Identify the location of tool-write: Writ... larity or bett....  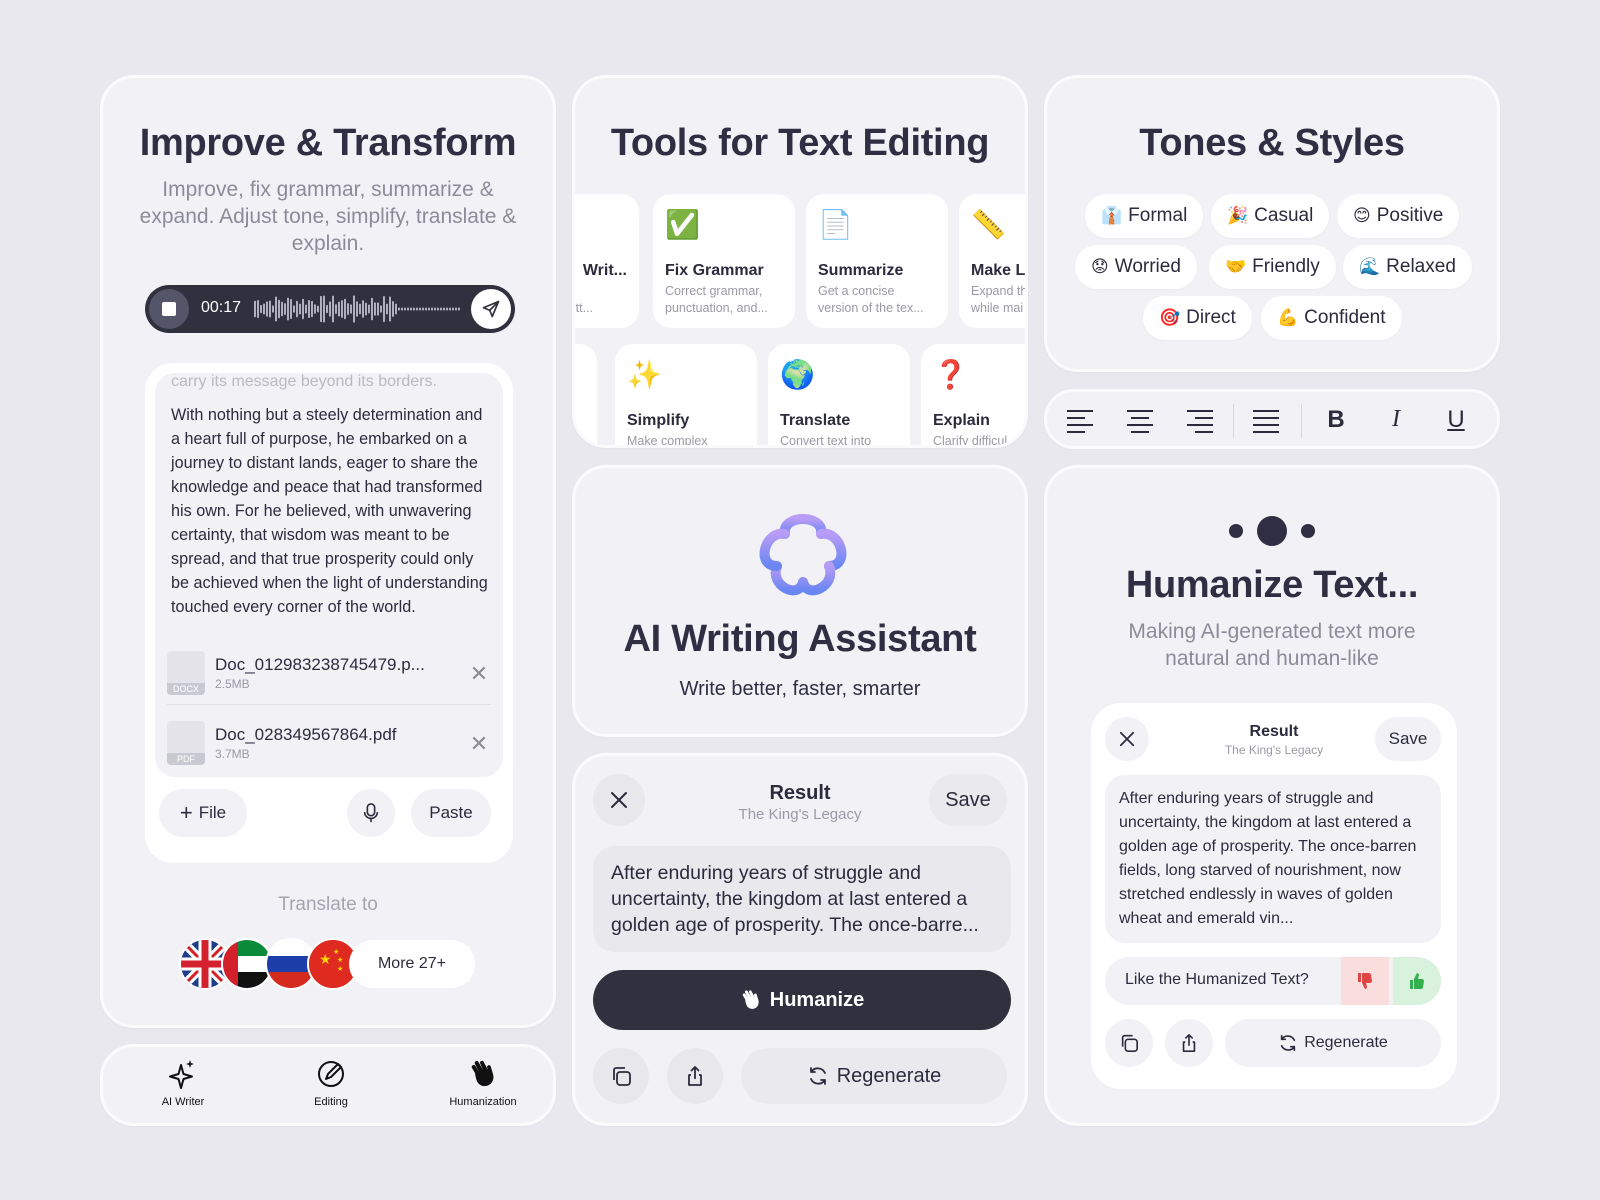
(607, 261).